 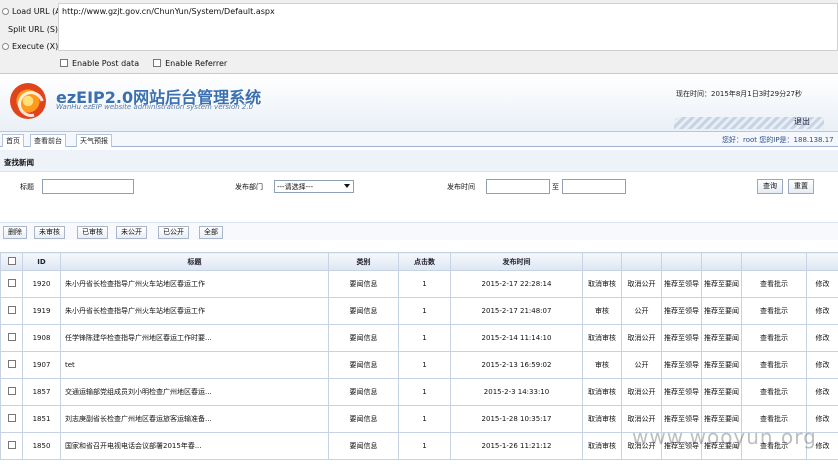 I want to click on cell-title: tet, so click(x=194, y=365).